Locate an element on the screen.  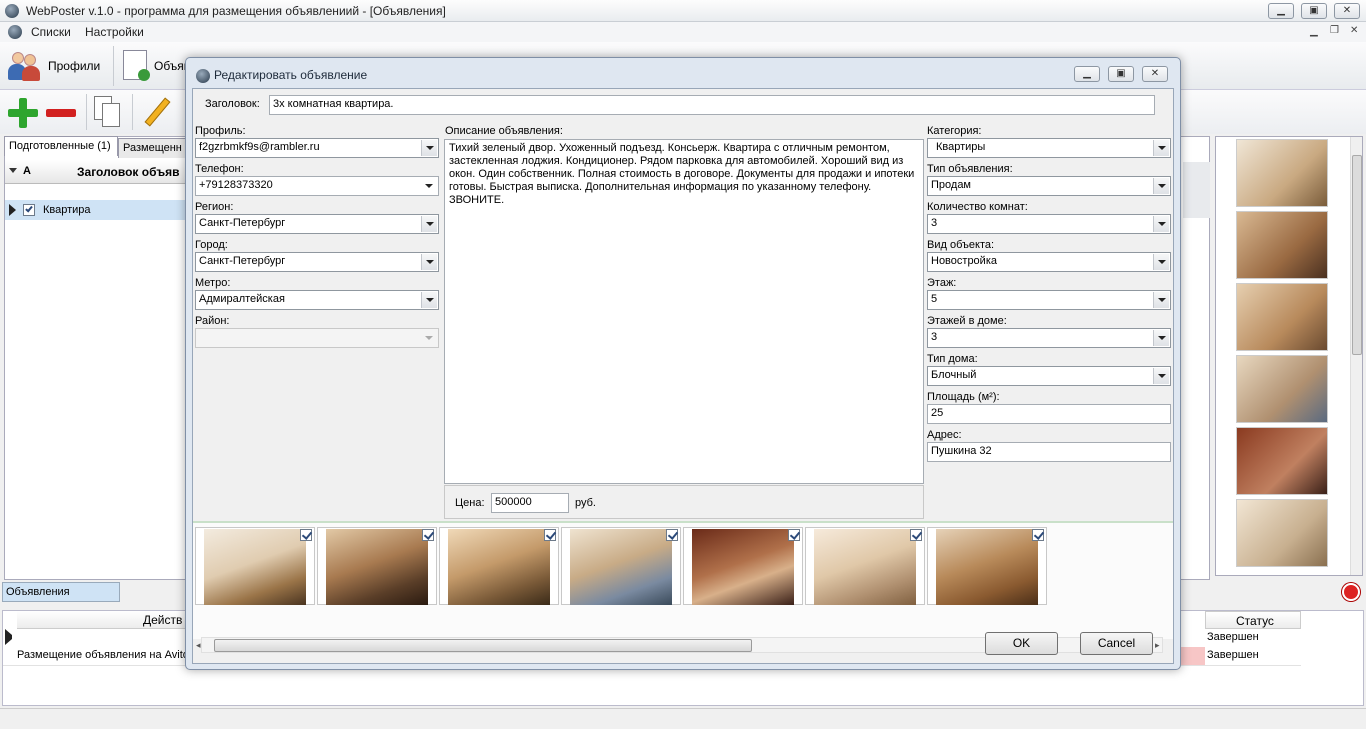
city-label: Город: is located at coordinates (211, 245).